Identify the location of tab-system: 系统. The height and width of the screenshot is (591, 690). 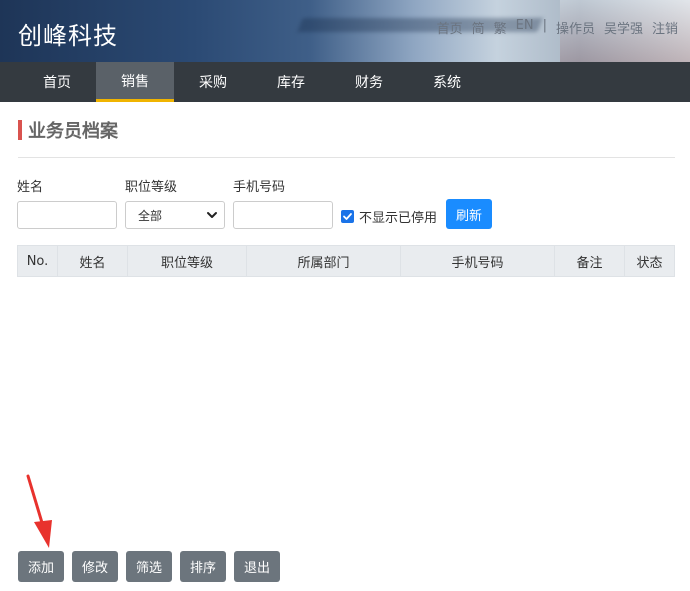
(447, 82).